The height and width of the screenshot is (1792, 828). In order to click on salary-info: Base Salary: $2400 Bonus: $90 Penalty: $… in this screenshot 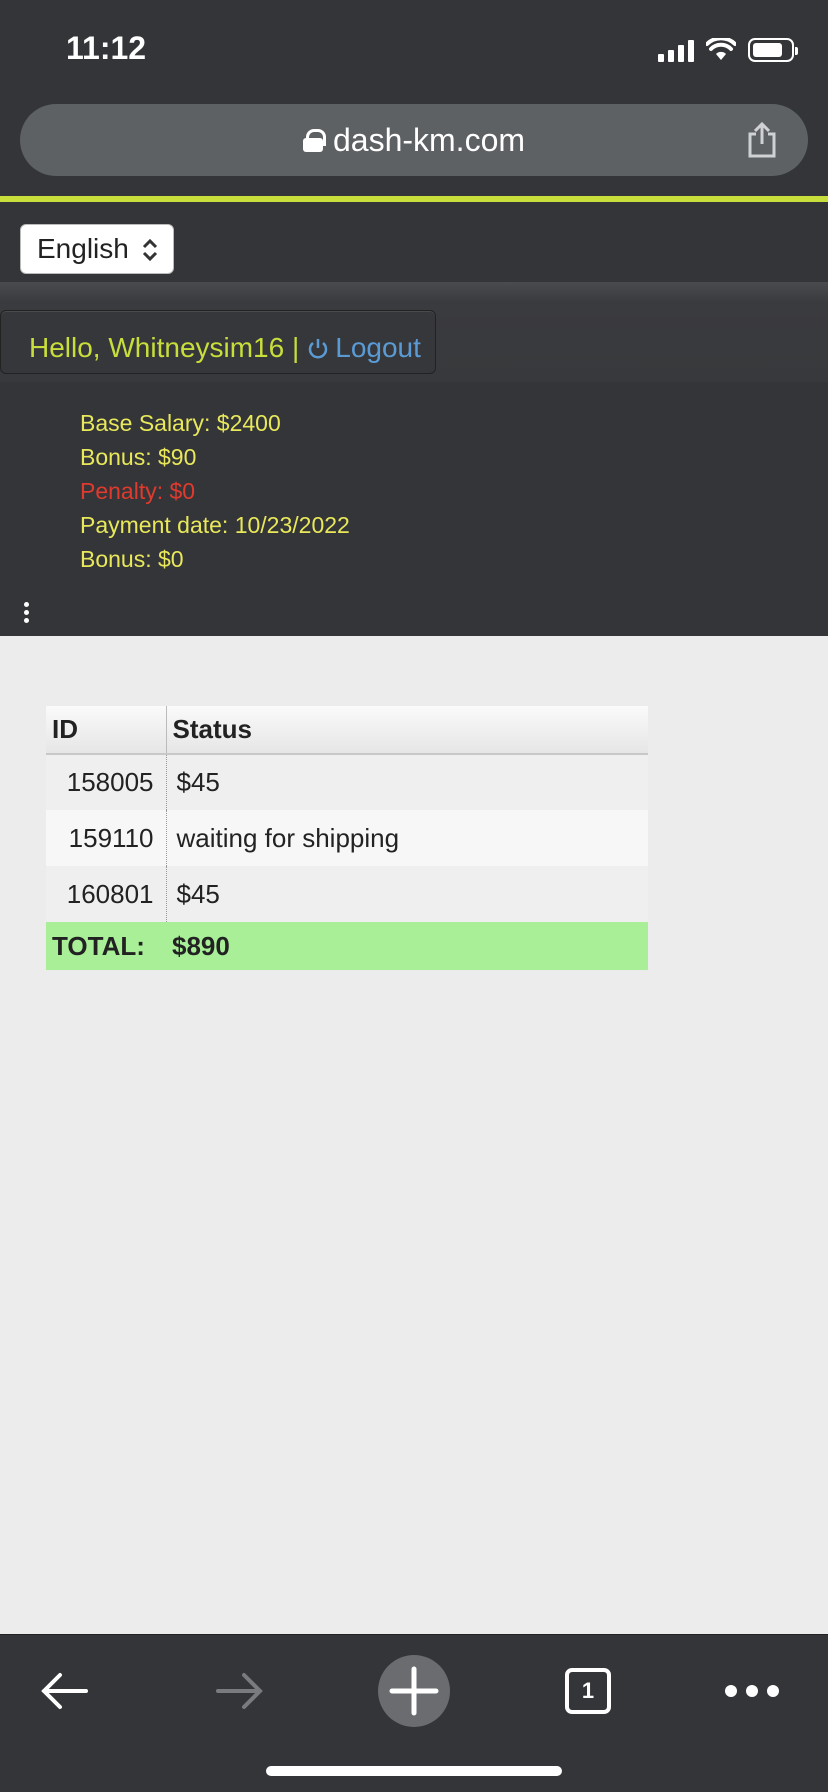, I will do `click(215, 491)`.